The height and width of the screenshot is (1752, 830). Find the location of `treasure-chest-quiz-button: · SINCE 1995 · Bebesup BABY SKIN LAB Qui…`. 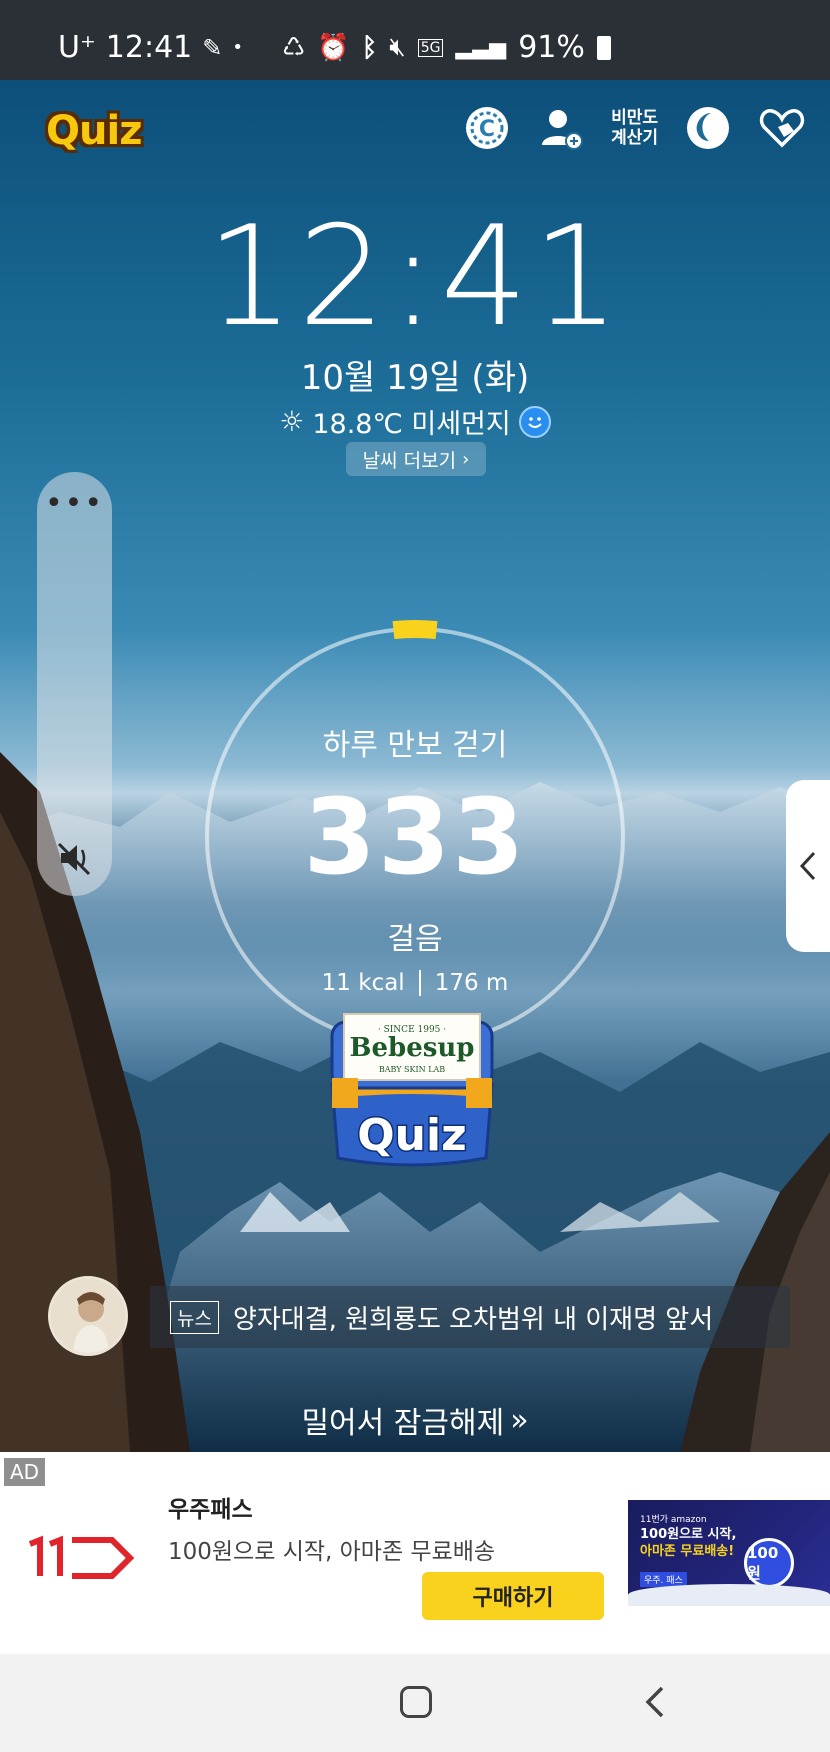

treasure-chest-quiz-button: · SINCE 1995 · Bebesup BABY SKIN LAB Qui… is located at coordinates (412, 1092).